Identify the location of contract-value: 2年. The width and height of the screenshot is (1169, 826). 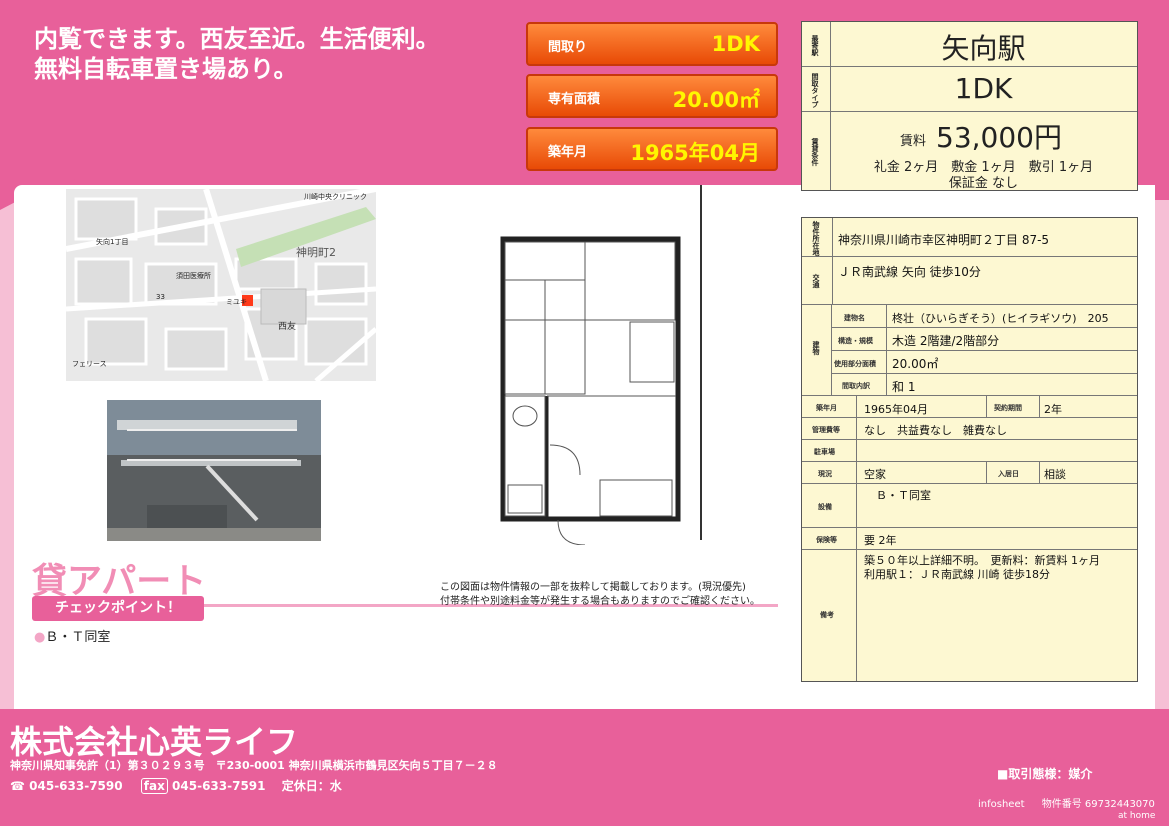
(1053, 409).